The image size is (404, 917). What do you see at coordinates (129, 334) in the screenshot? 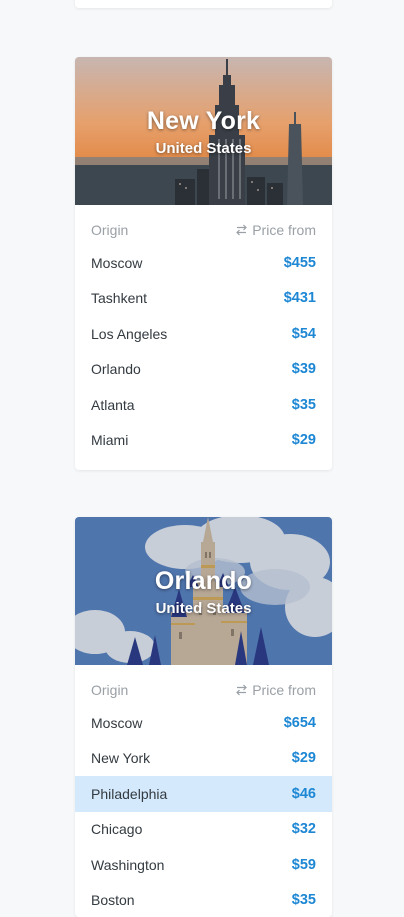
I see `route-origin: Los Angeles` at bounding box center [129, 334].